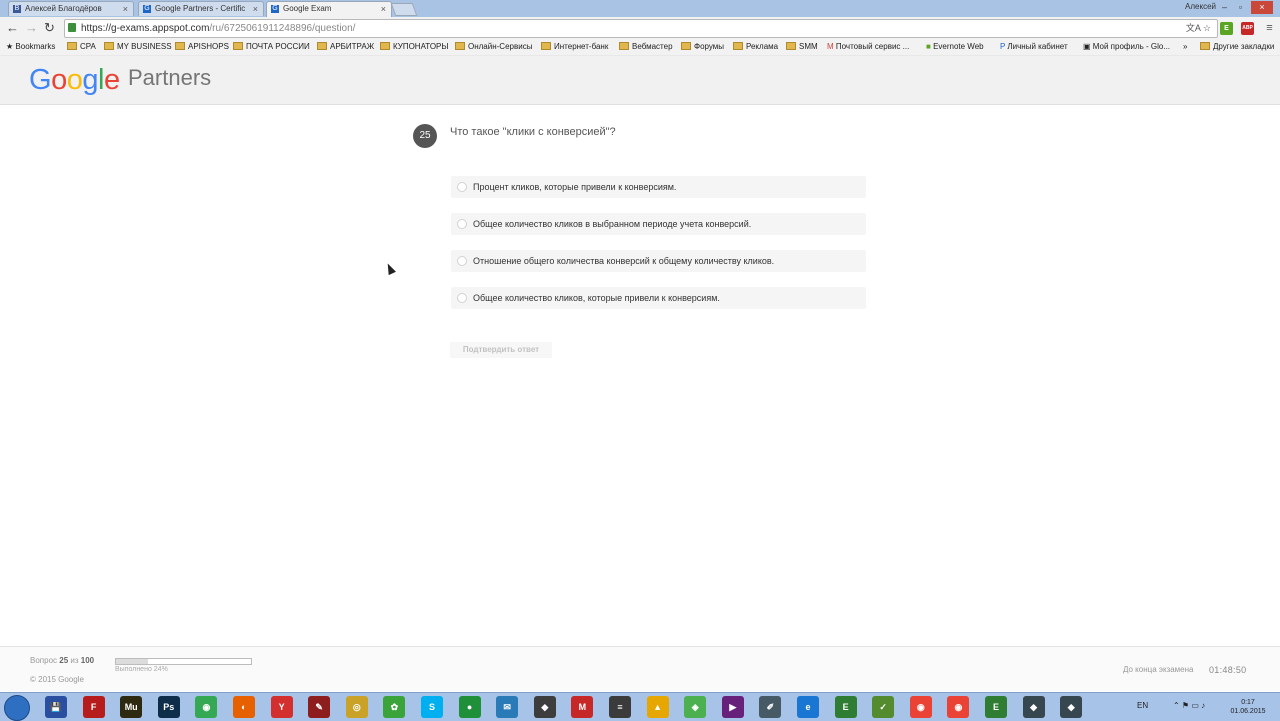 The width and height of the screenshot is (1280, 721). Describe the element at coordinates (1269, 28) in the screenshot. I see `menu-icon: ≡` at that location.